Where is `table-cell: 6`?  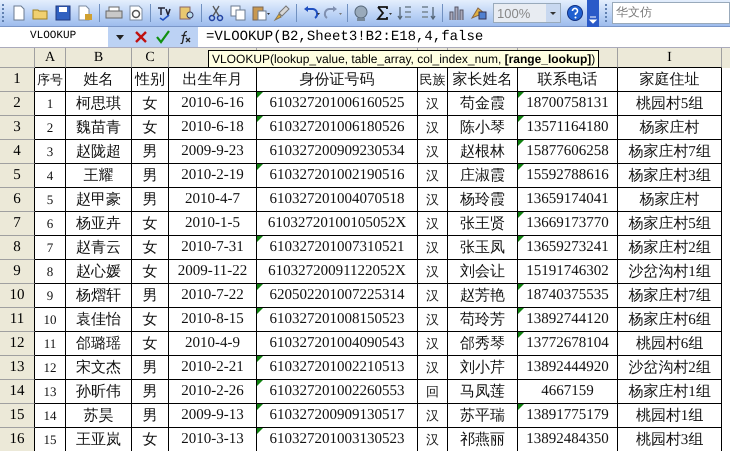
table-cell: 6 is located at coordinates (50, 224).